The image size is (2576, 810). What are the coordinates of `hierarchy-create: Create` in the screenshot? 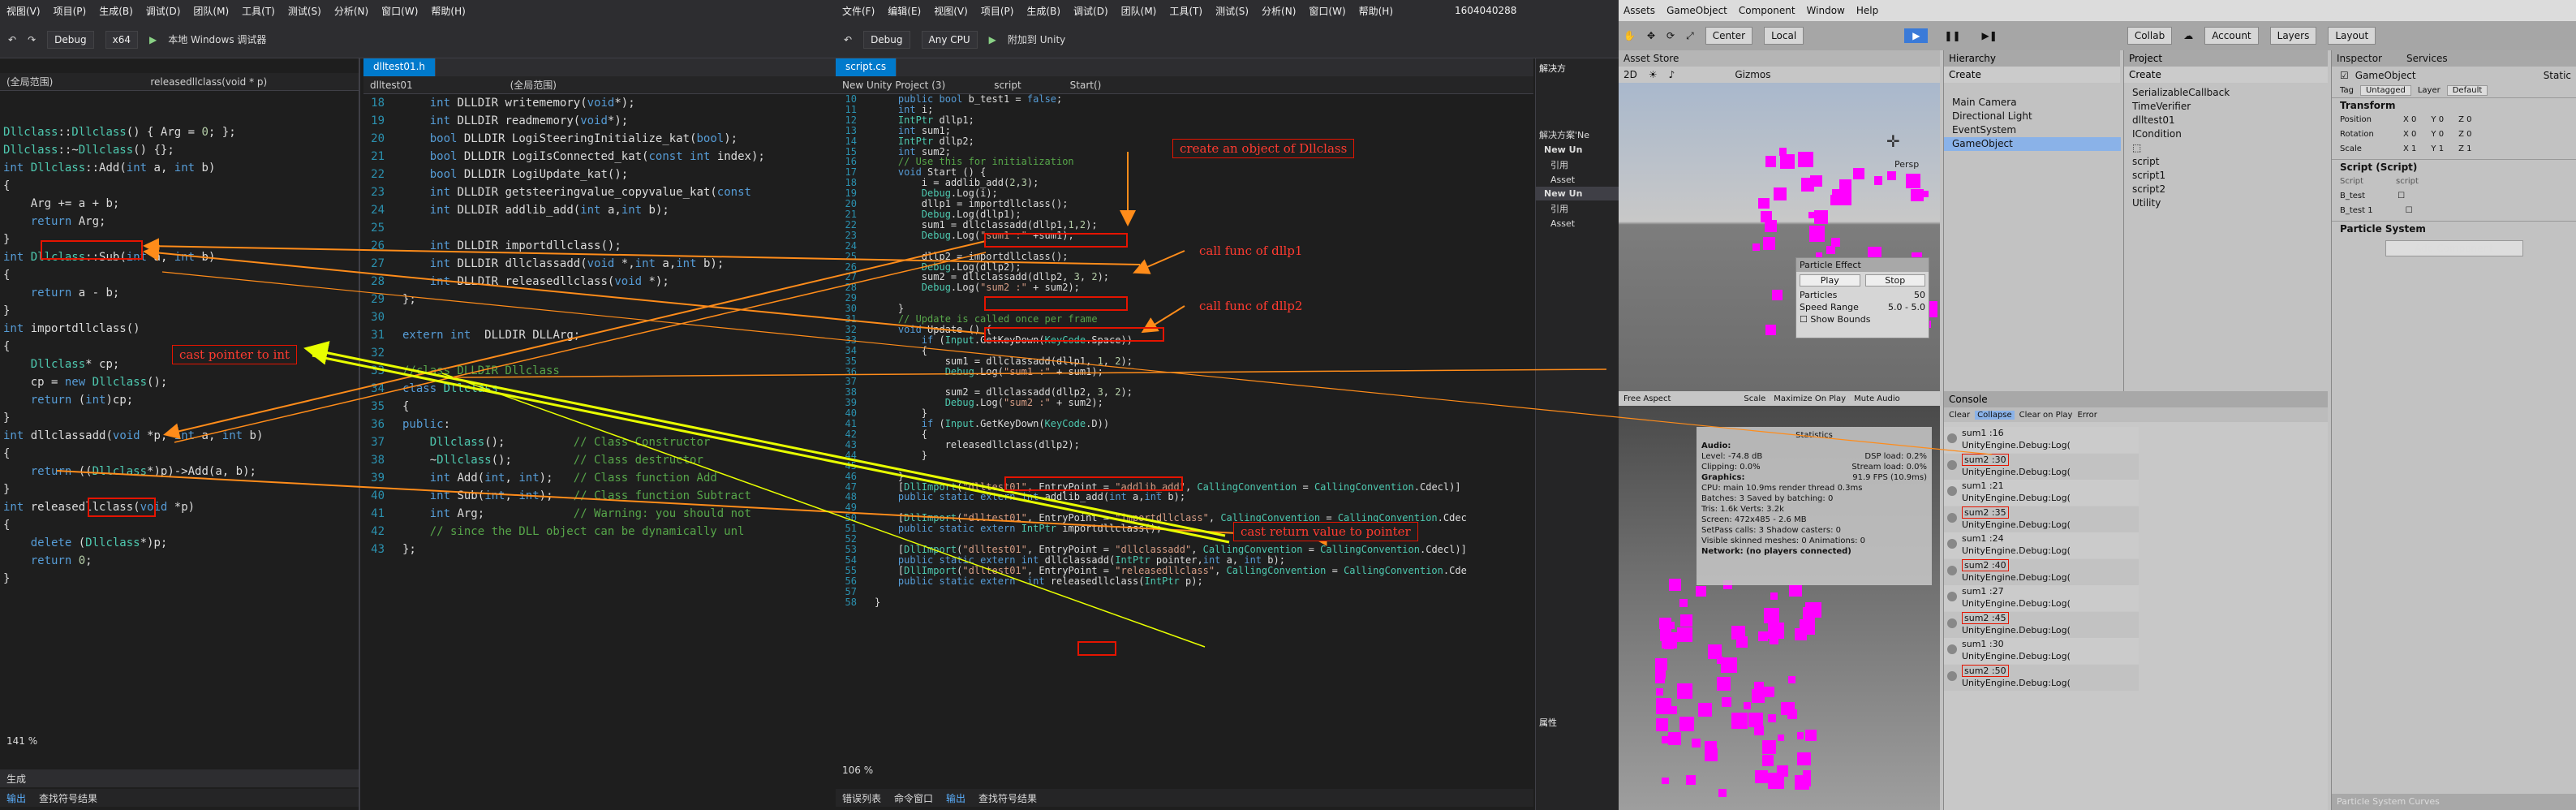 It's located at (2032, 75).